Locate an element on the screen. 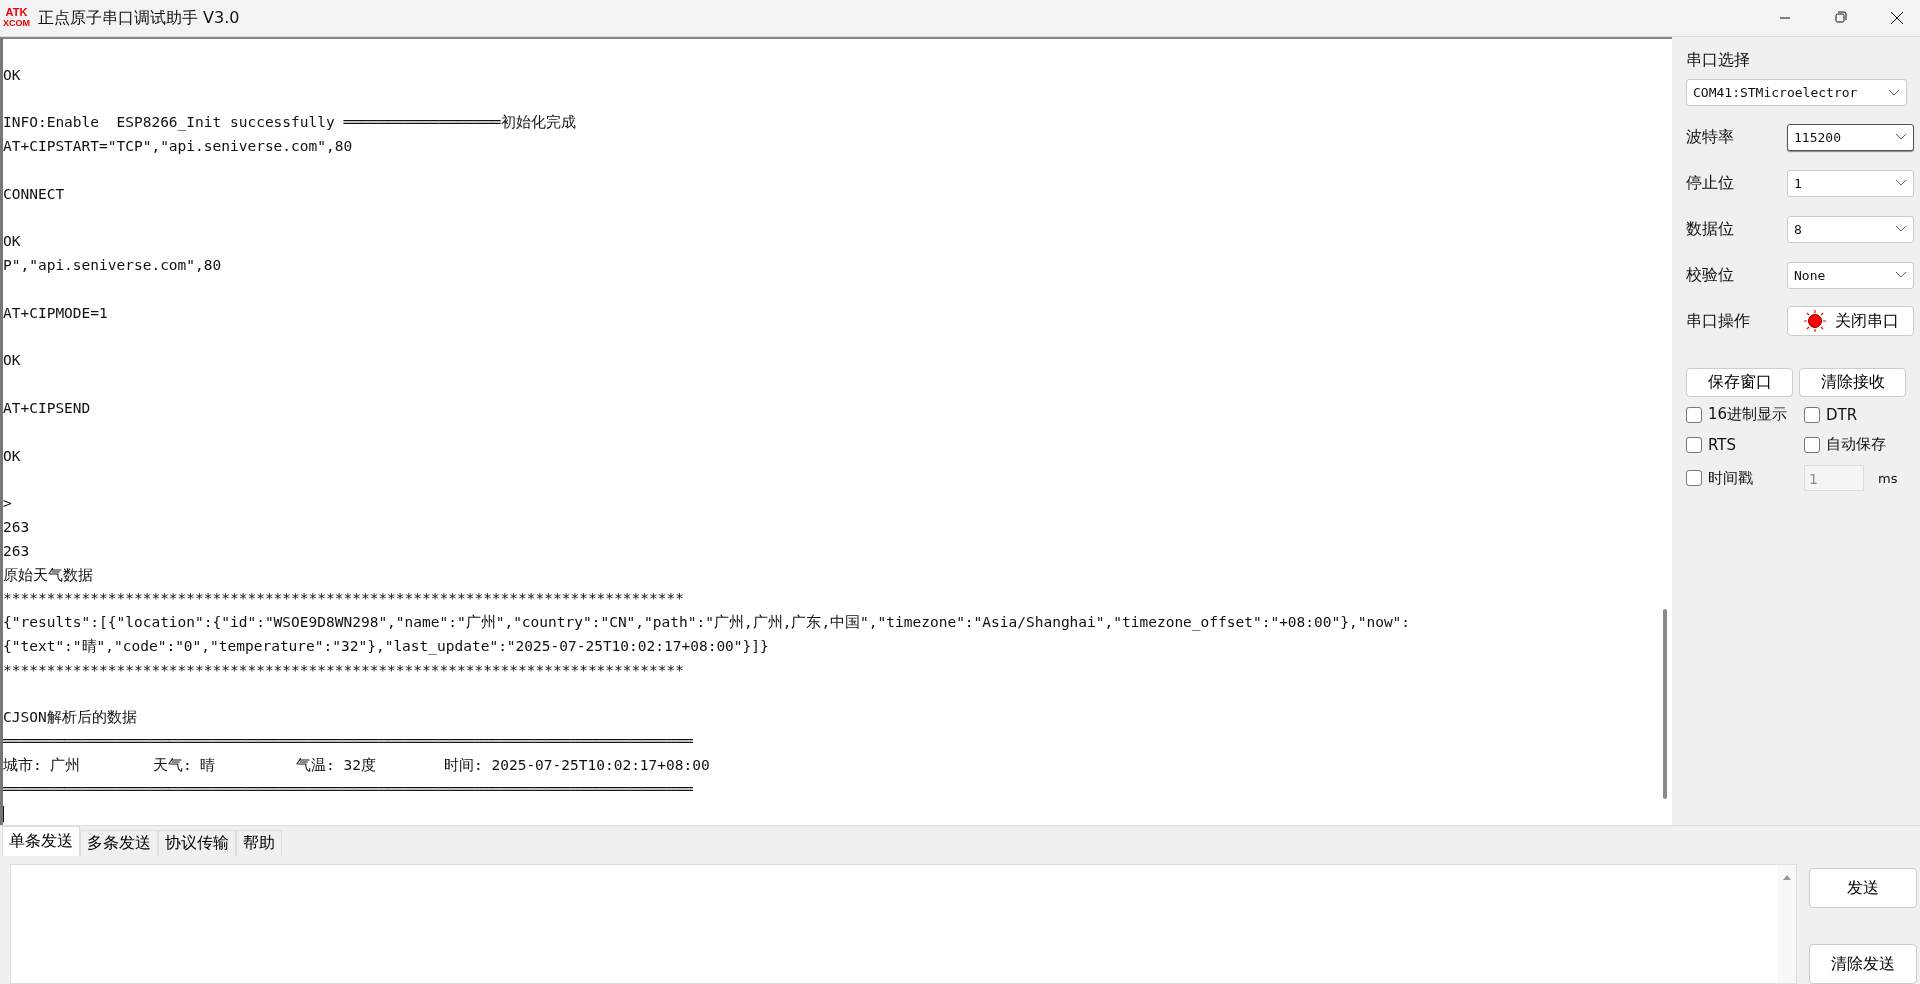 The width and height of the screenshot is (1920, 984). setting-select: 115200 is located at coordinates (1850, 137).